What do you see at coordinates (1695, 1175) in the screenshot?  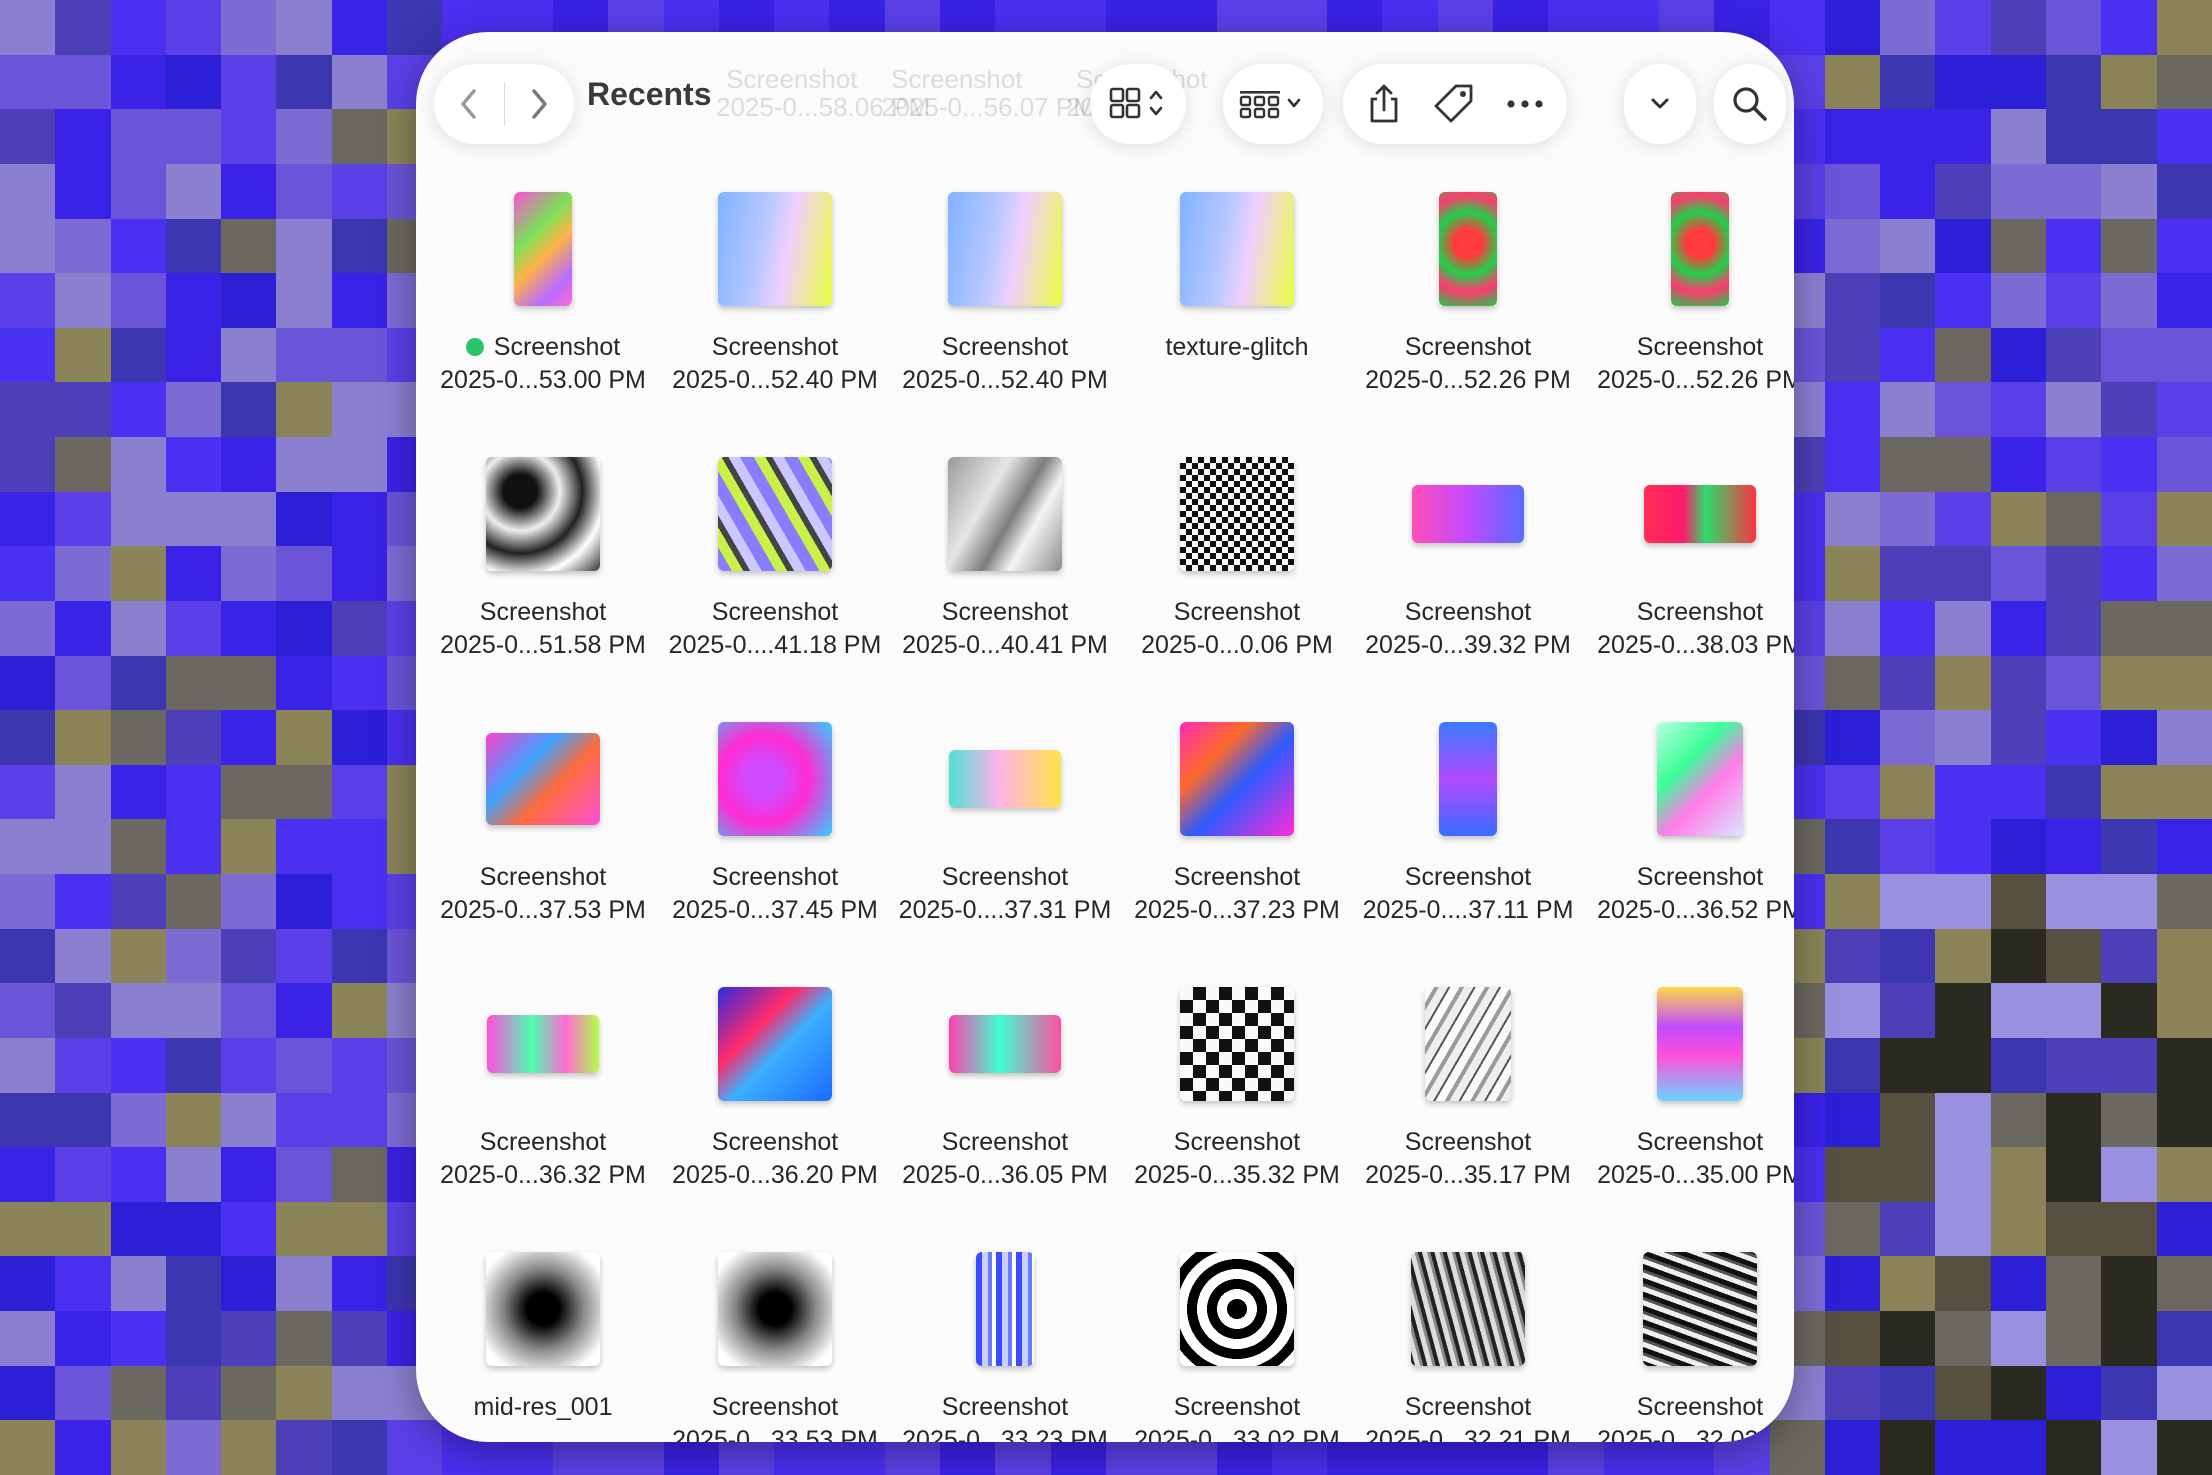 I see `file-date: 2025-0...35.00 PM` at bounding box center [1695, 1175].